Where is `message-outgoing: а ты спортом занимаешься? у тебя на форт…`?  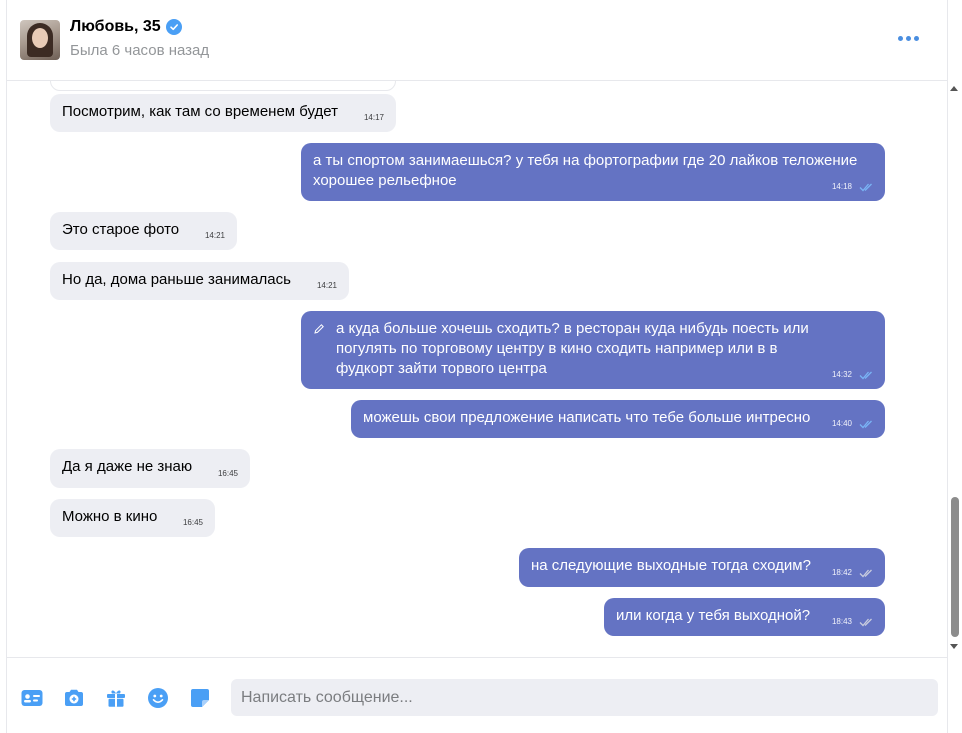
message-outgoing: а ты спортом занимаешься? у тебя на форт… is located at coordinates (593, 172).